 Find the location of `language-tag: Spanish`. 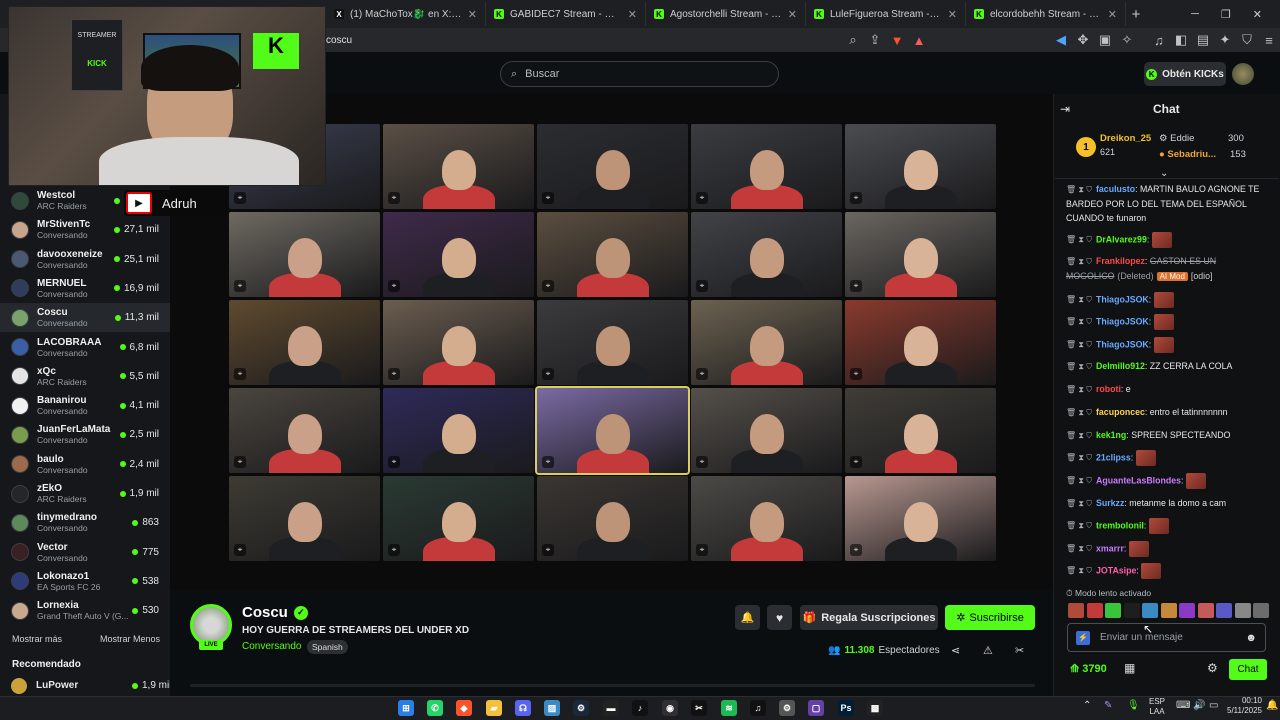

language-tag: Spanish is located at coordinates (327, 647).